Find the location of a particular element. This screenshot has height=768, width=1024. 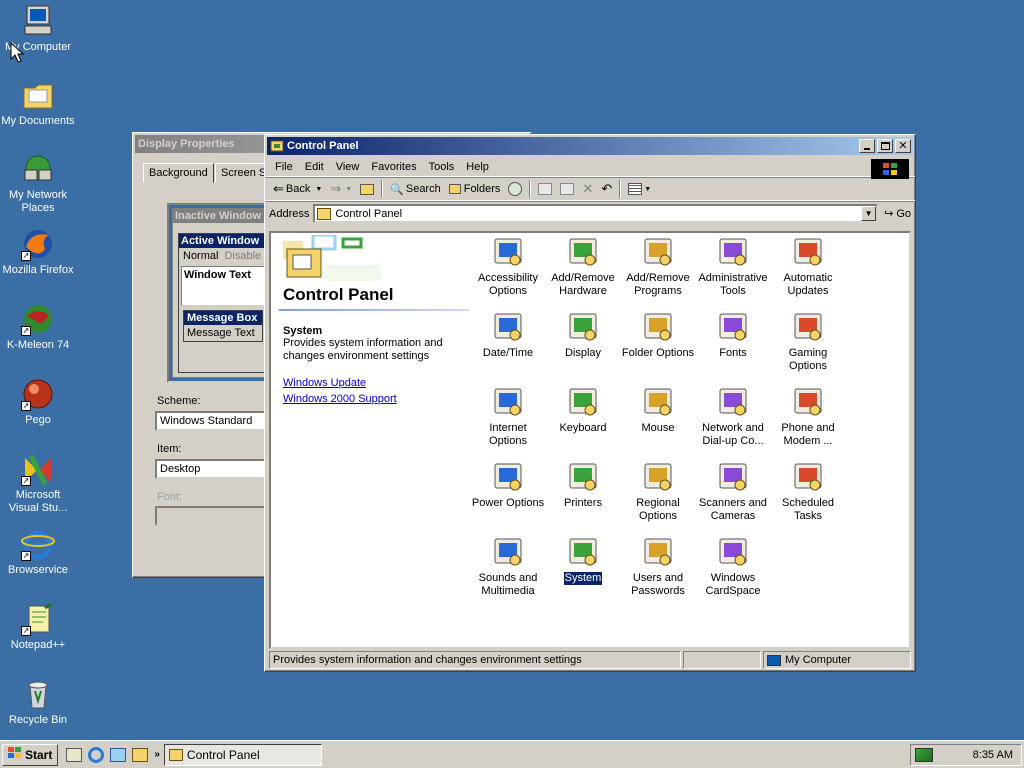

address-dropdown-button: ▼ is located at coordinates (869, 213).